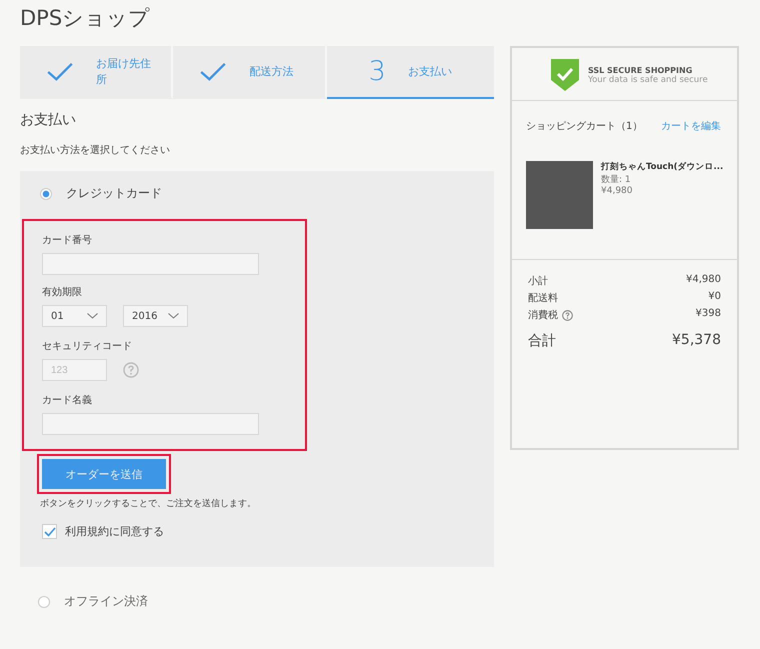 This screenshot has width=760, height=649. Describe the element at coordinates (559, 195) in the screenshot. I see `photo-placeholder` at that location.